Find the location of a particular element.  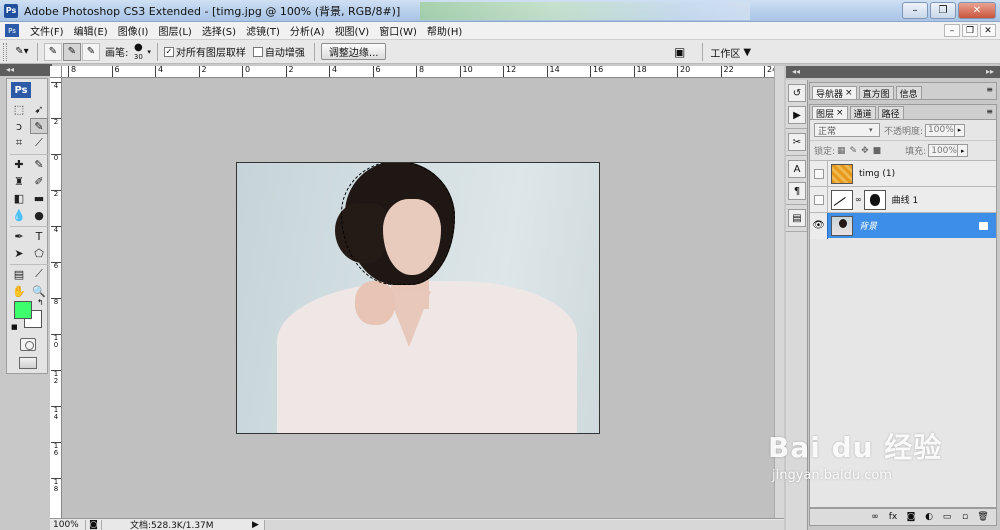

notes-tool-icon: ▤ is located at coordinates (19, 274).